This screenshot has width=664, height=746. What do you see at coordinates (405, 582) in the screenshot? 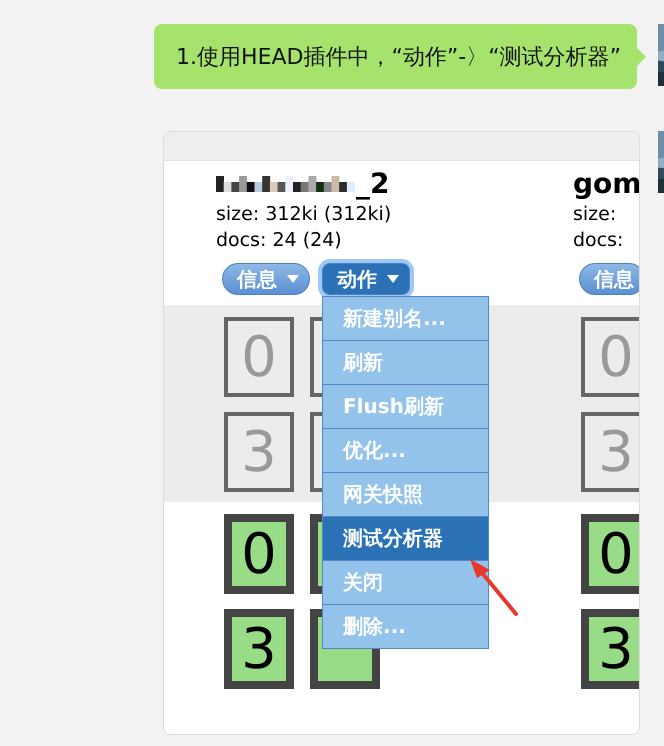
I see `menu-item: 关闭` at bounding box center [405, 582].